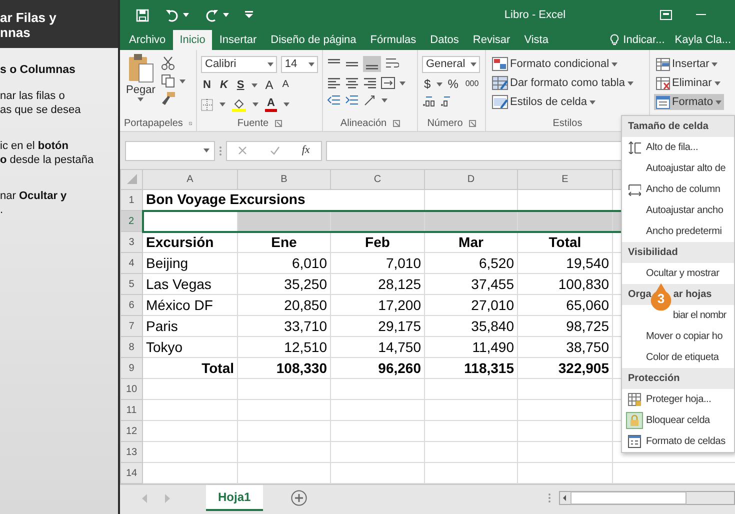  I want to click on row-header: 5, so click(131, 284).